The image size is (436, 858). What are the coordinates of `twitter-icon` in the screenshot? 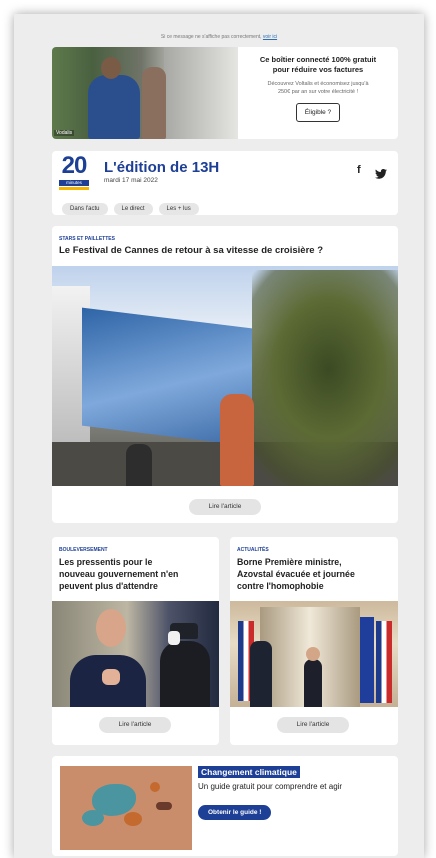 It's located at (381, 175).